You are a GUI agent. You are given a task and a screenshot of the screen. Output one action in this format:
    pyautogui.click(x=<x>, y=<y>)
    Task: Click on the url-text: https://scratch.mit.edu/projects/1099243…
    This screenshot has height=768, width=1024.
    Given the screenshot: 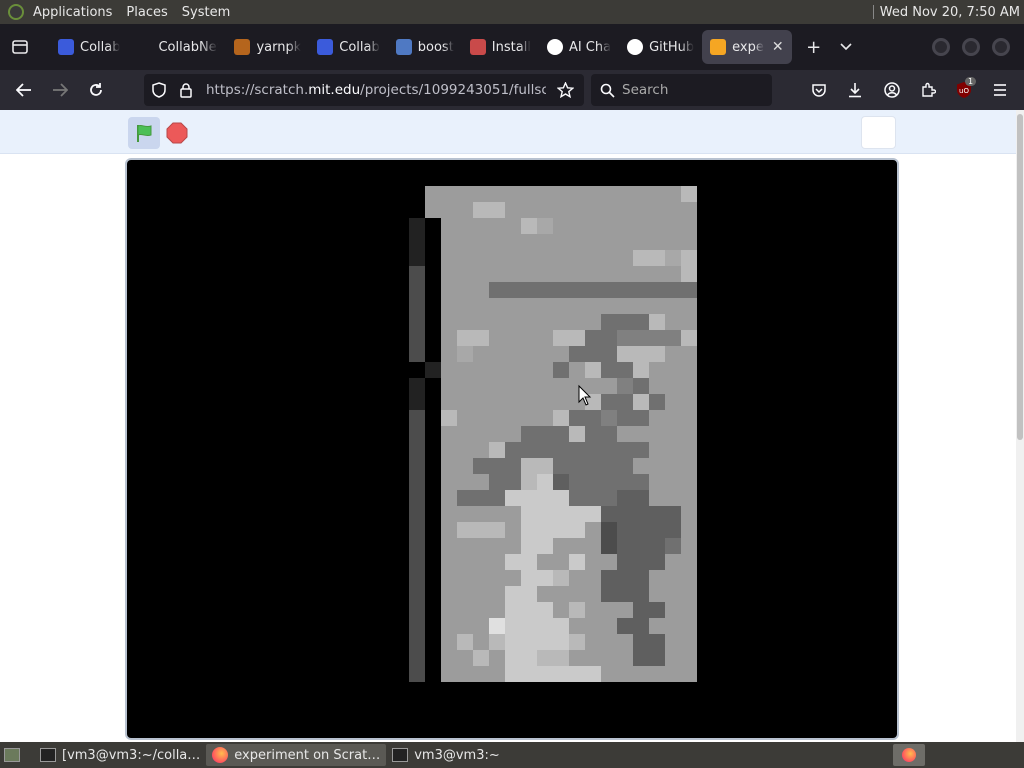 What is the action you would take?
    pyautogui.click(x=376, y=90)
    